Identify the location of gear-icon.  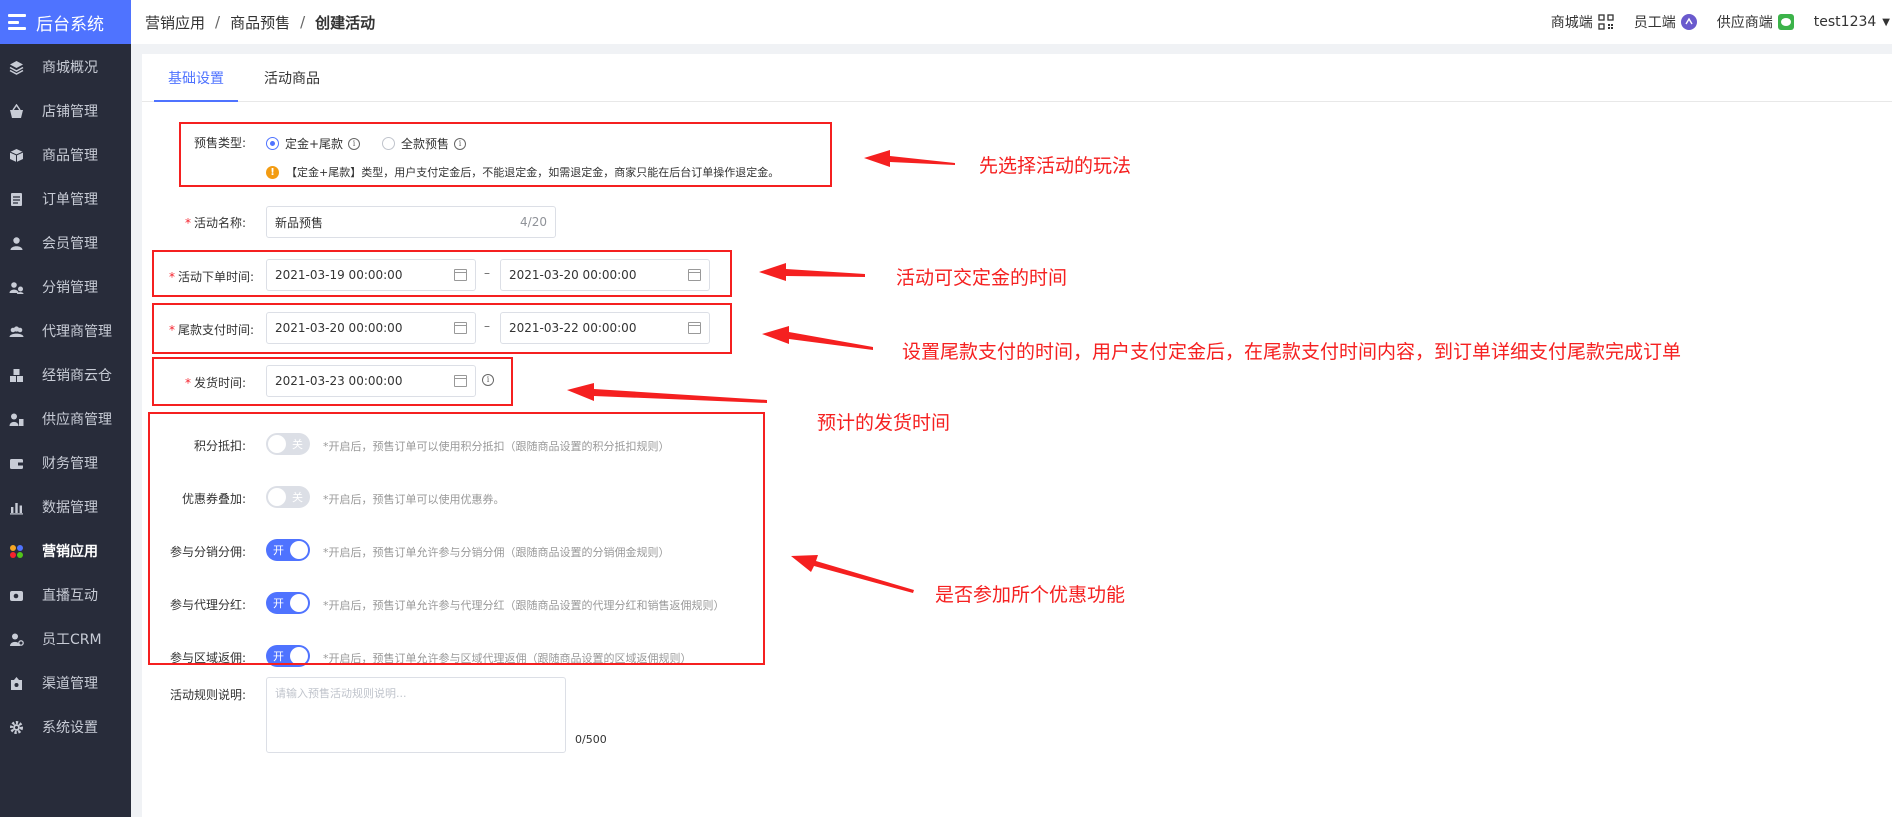
(16, 727).